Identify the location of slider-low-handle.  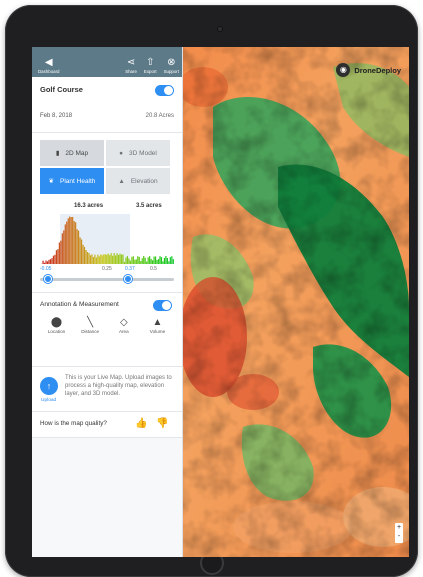
(48, 279).